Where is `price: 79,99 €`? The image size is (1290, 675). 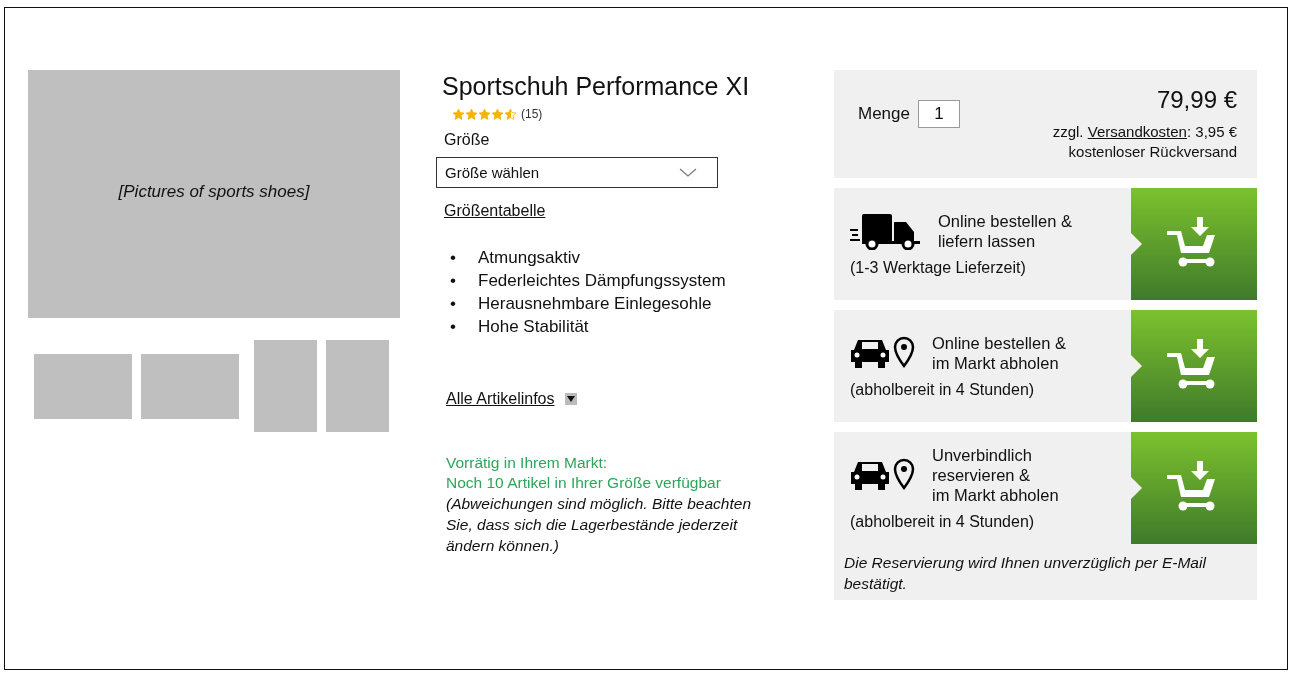 price: 79,99 € is located at coordinates (1196, 100).